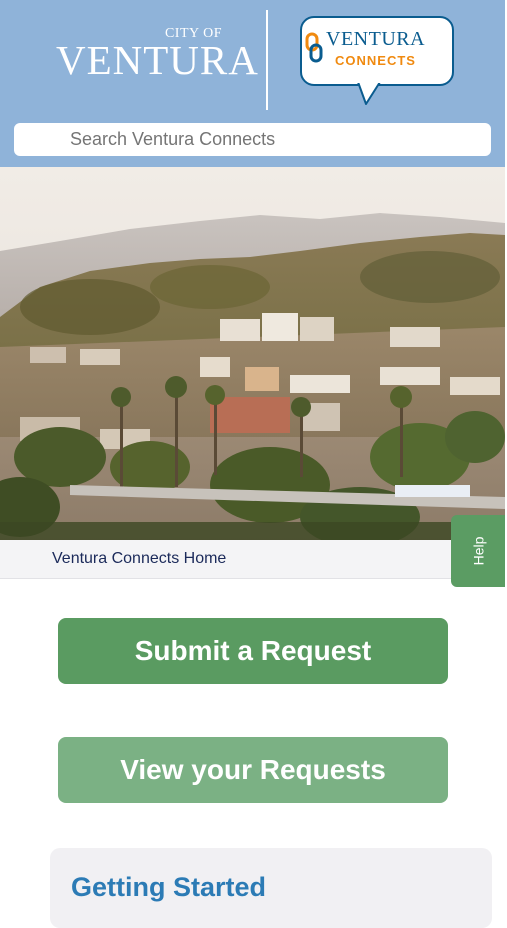  I want to click on header-divider, so click(267, 60).